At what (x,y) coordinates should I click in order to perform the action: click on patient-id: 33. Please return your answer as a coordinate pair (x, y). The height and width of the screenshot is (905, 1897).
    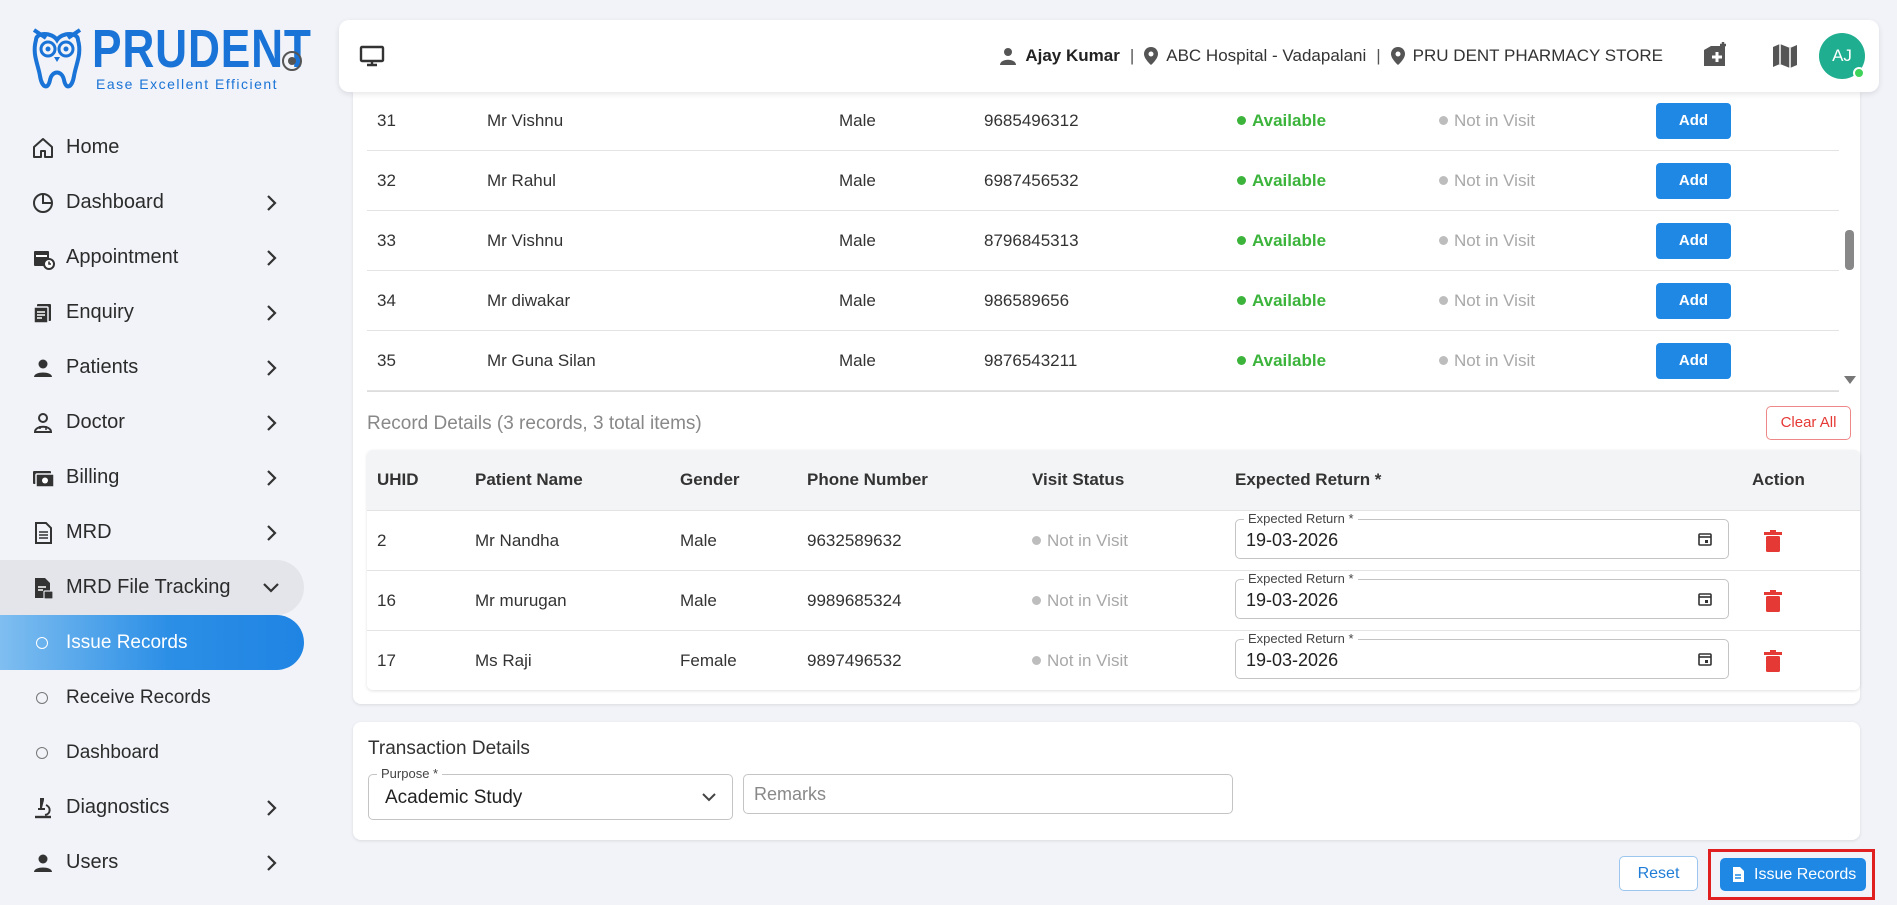
    Looking at the image, I should click on (386, 240).